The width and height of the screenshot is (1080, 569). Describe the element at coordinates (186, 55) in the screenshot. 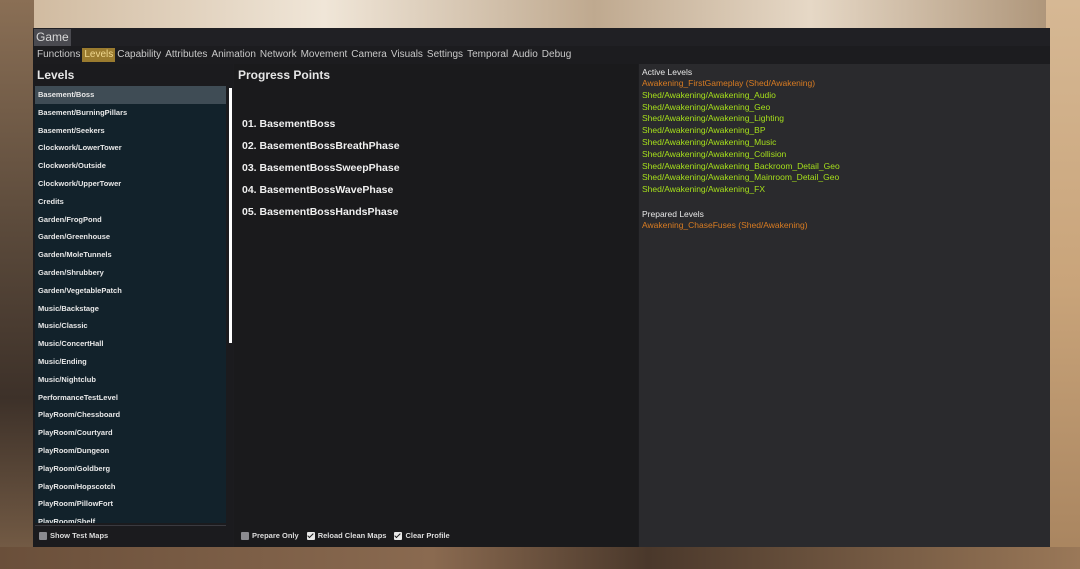

I see `tab-attributes: Attributes` at that location.